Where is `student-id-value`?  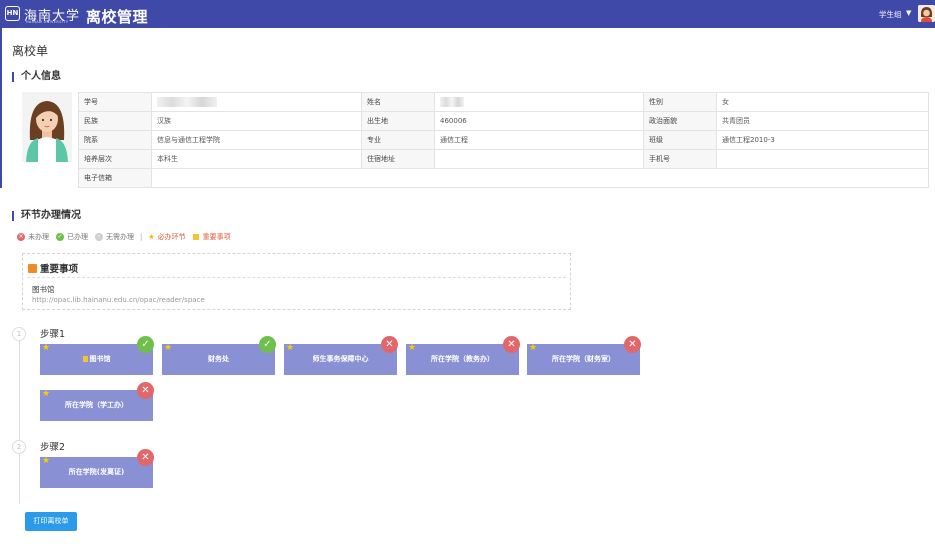
student-id-value is located at coordinates (256, 102).